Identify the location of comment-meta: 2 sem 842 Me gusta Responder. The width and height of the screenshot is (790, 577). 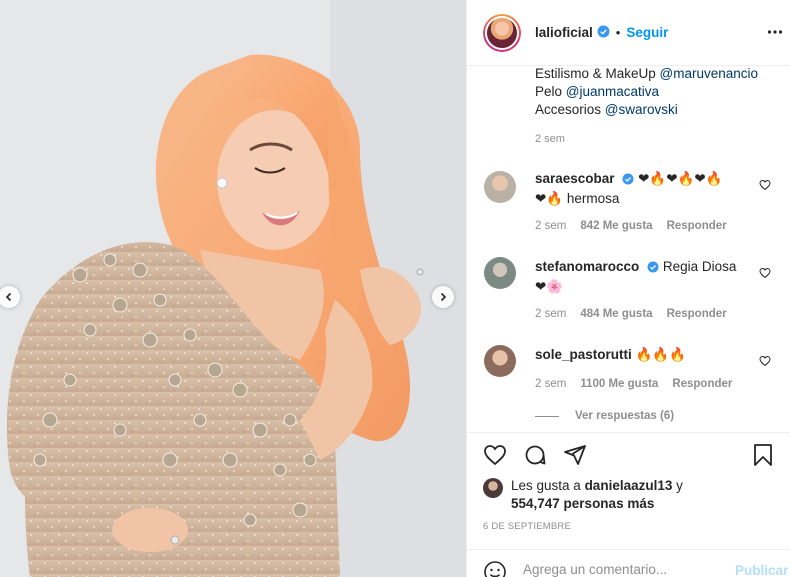
(631, 226).